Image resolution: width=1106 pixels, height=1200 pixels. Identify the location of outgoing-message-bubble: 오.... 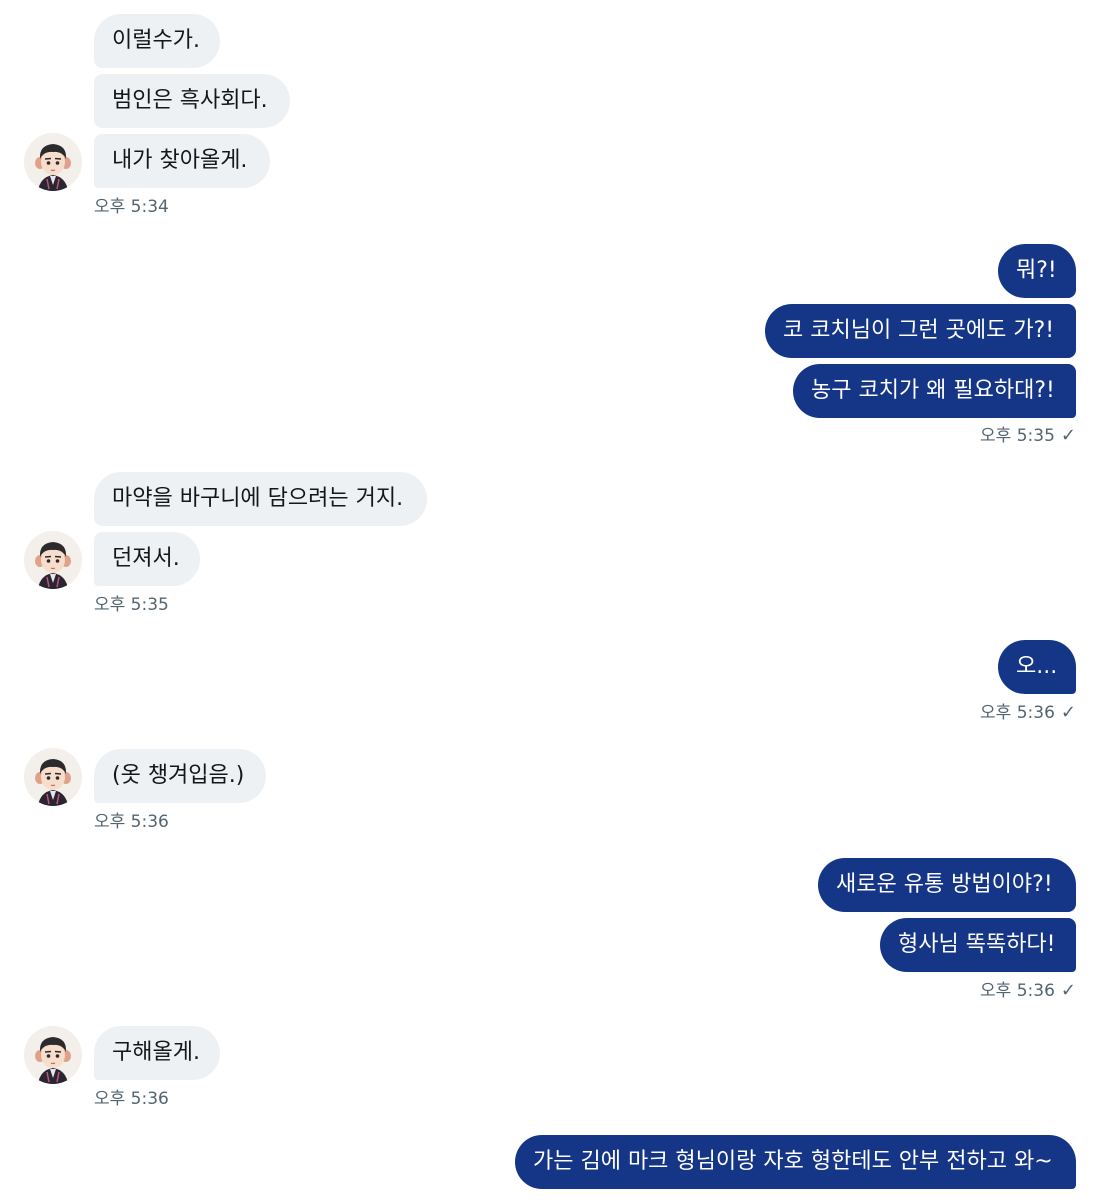
(1037, 667).